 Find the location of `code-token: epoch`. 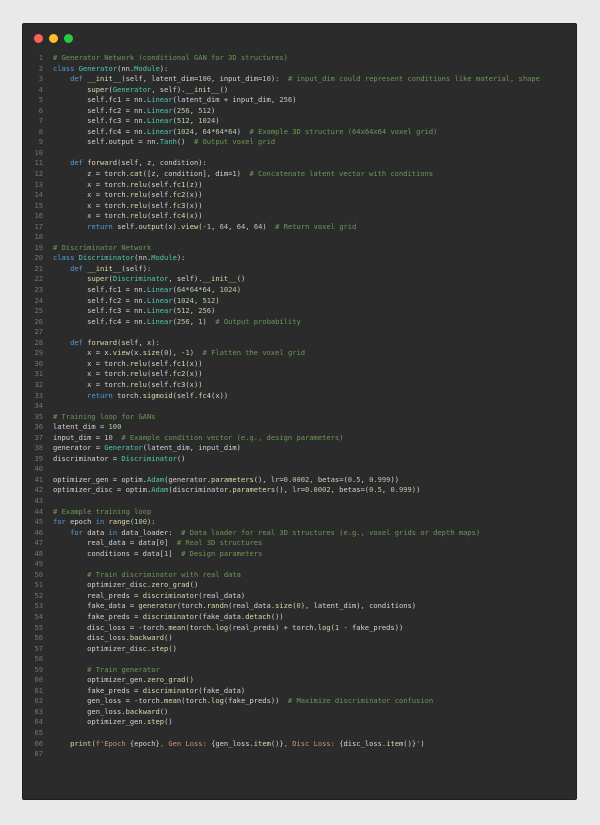

code-token: epoch is located at coordinates (83, 522).